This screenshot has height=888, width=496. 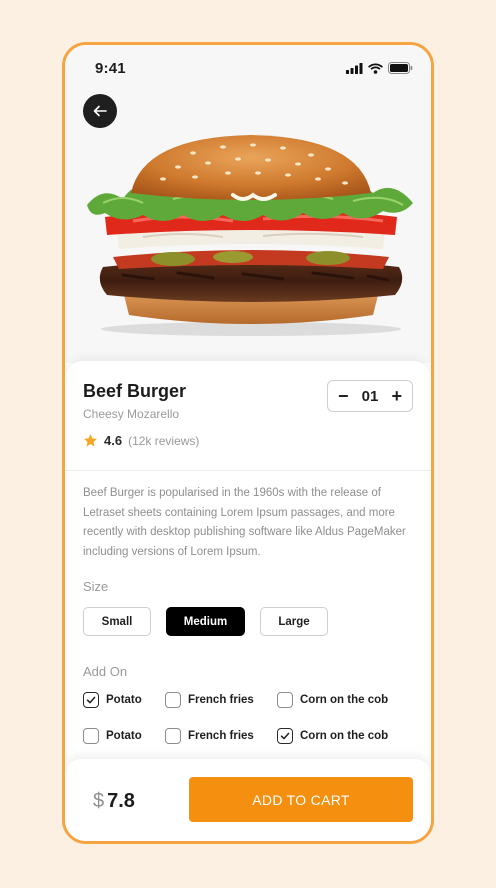 I want to click on addon-corn-1: Corn on the cob, so click(x=332, y=700).